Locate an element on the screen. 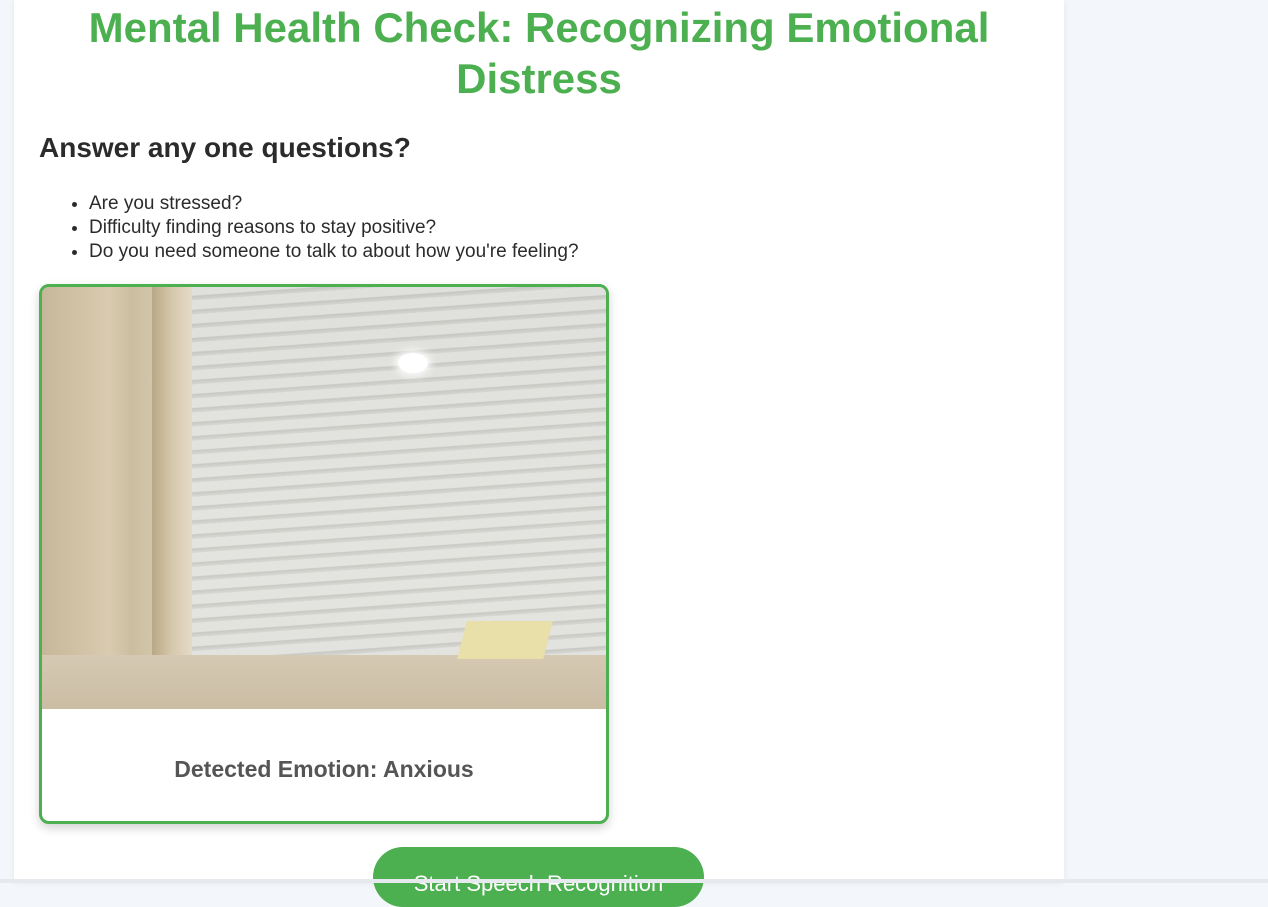  question-item: Are you stressed? is located at coordinates (334, 204).